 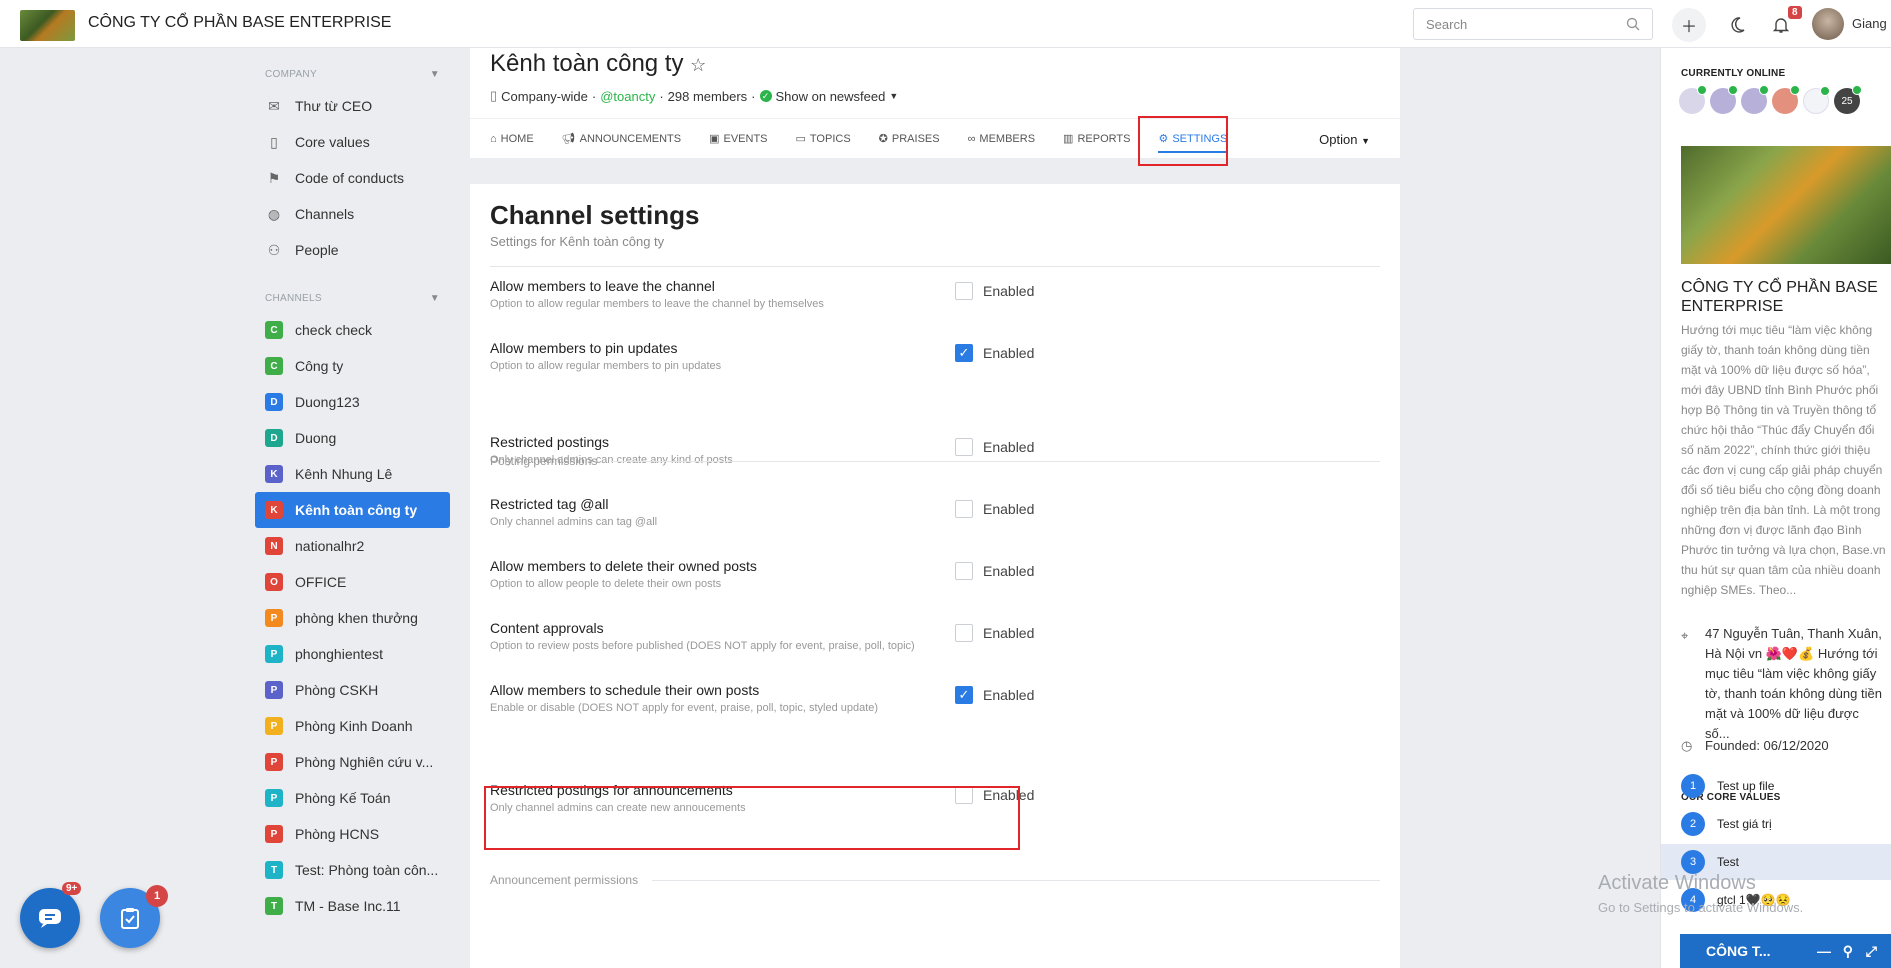 I want to click on online-header: CURRENTLY ONLINE, so click(x=1733, y=73).